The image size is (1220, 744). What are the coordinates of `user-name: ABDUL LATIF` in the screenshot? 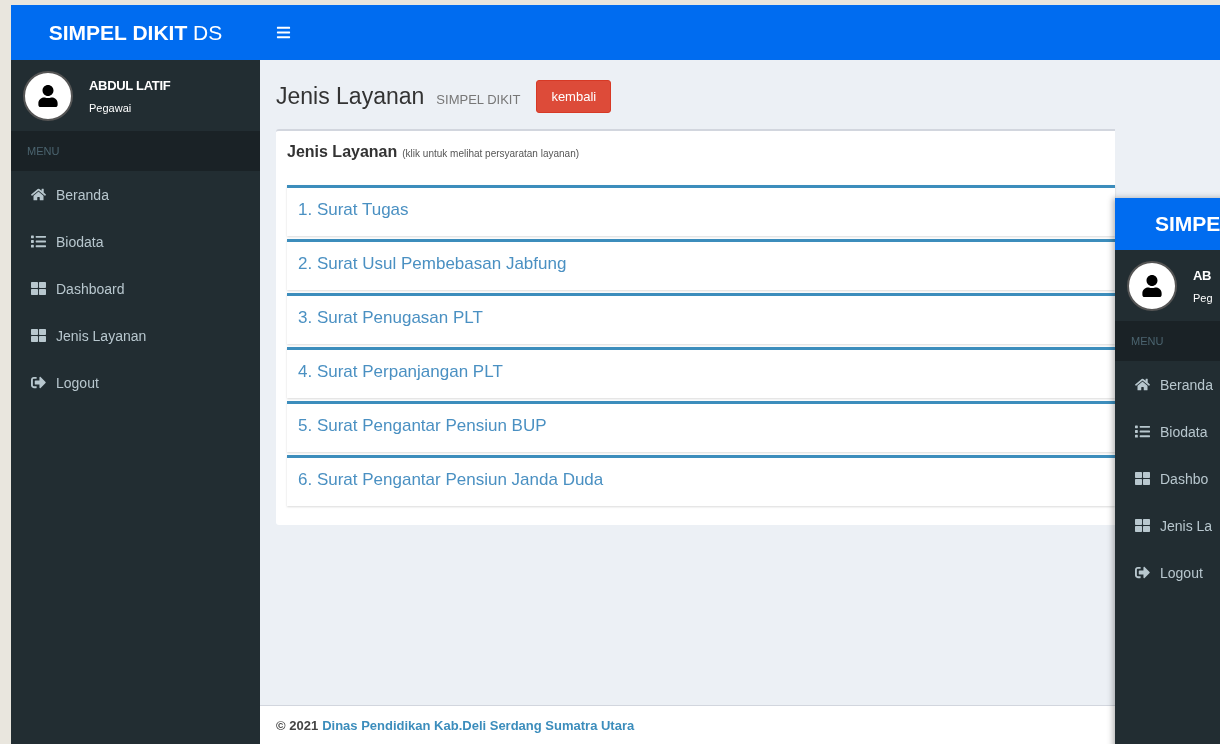 It's located at (130, 85).